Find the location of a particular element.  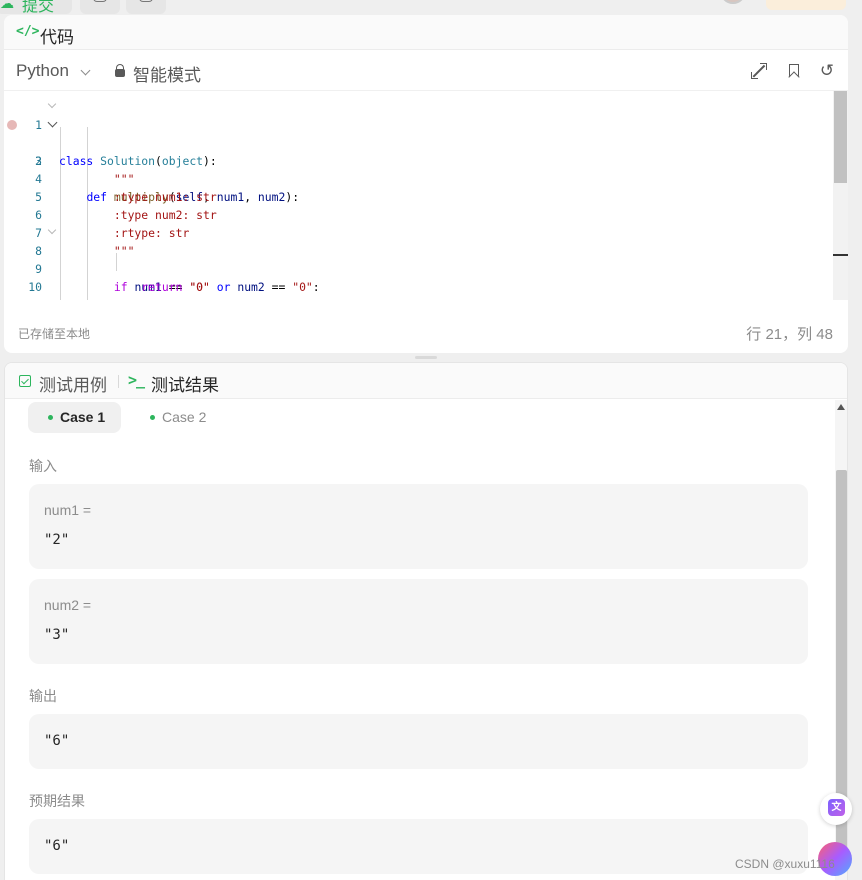

code-line: 8 if num1 == "0" or num2 == "0": is located at coordinates (162, 259).